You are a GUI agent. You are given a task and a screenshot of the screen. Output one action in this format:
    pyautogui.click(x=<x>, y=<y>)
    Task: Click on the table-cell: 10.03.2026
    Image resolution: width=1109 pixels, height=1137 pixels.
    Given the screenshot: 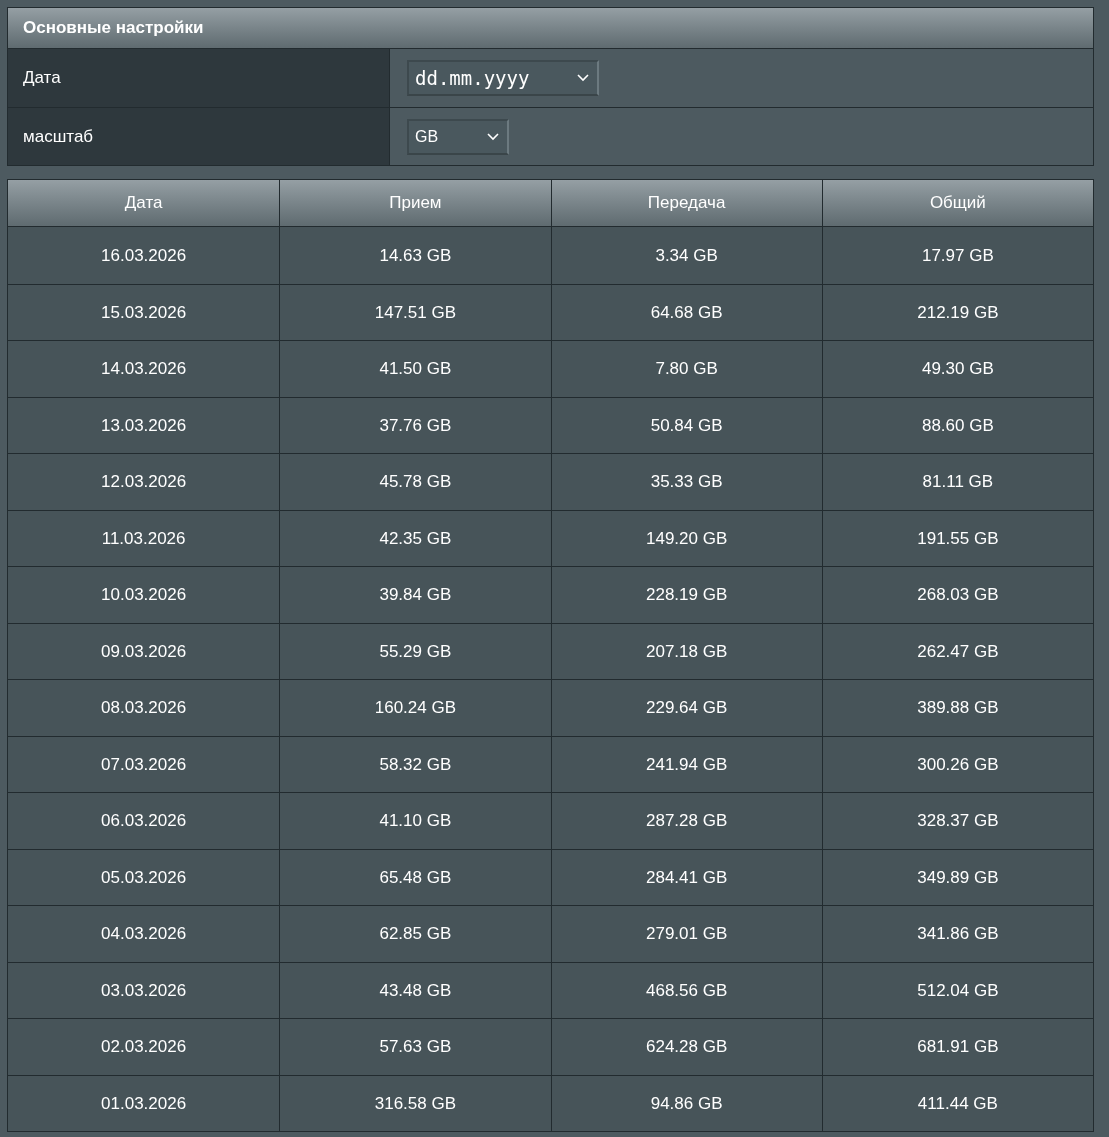 What is the action you would take?
    pyautogui.click(x=144, y=594)
    